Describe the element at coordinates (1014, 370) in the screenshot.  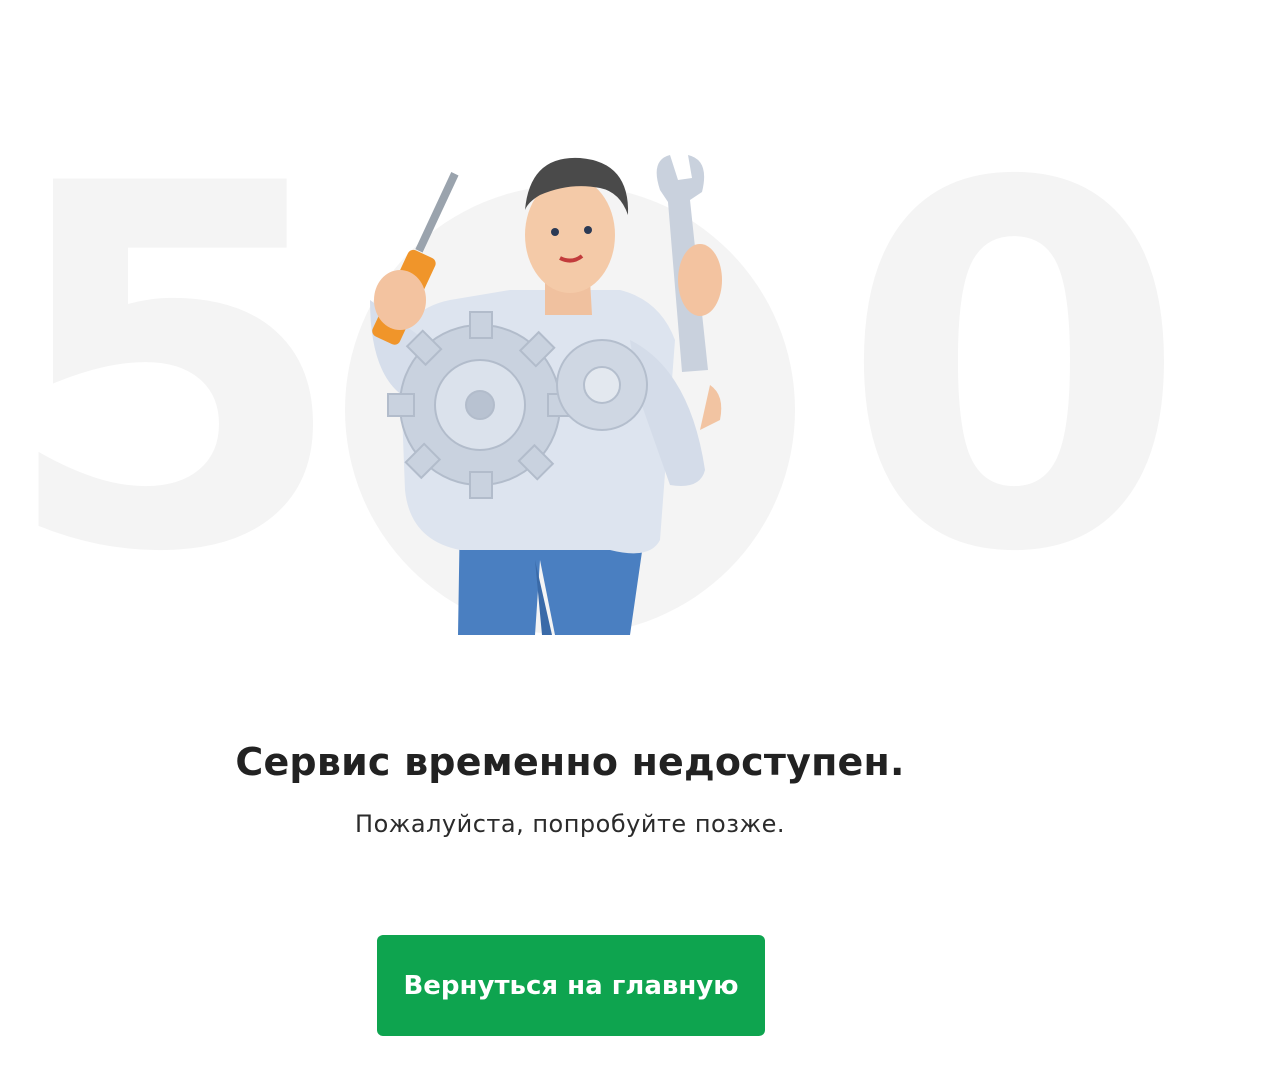
I see `background-digit-zero: 0` at that location.